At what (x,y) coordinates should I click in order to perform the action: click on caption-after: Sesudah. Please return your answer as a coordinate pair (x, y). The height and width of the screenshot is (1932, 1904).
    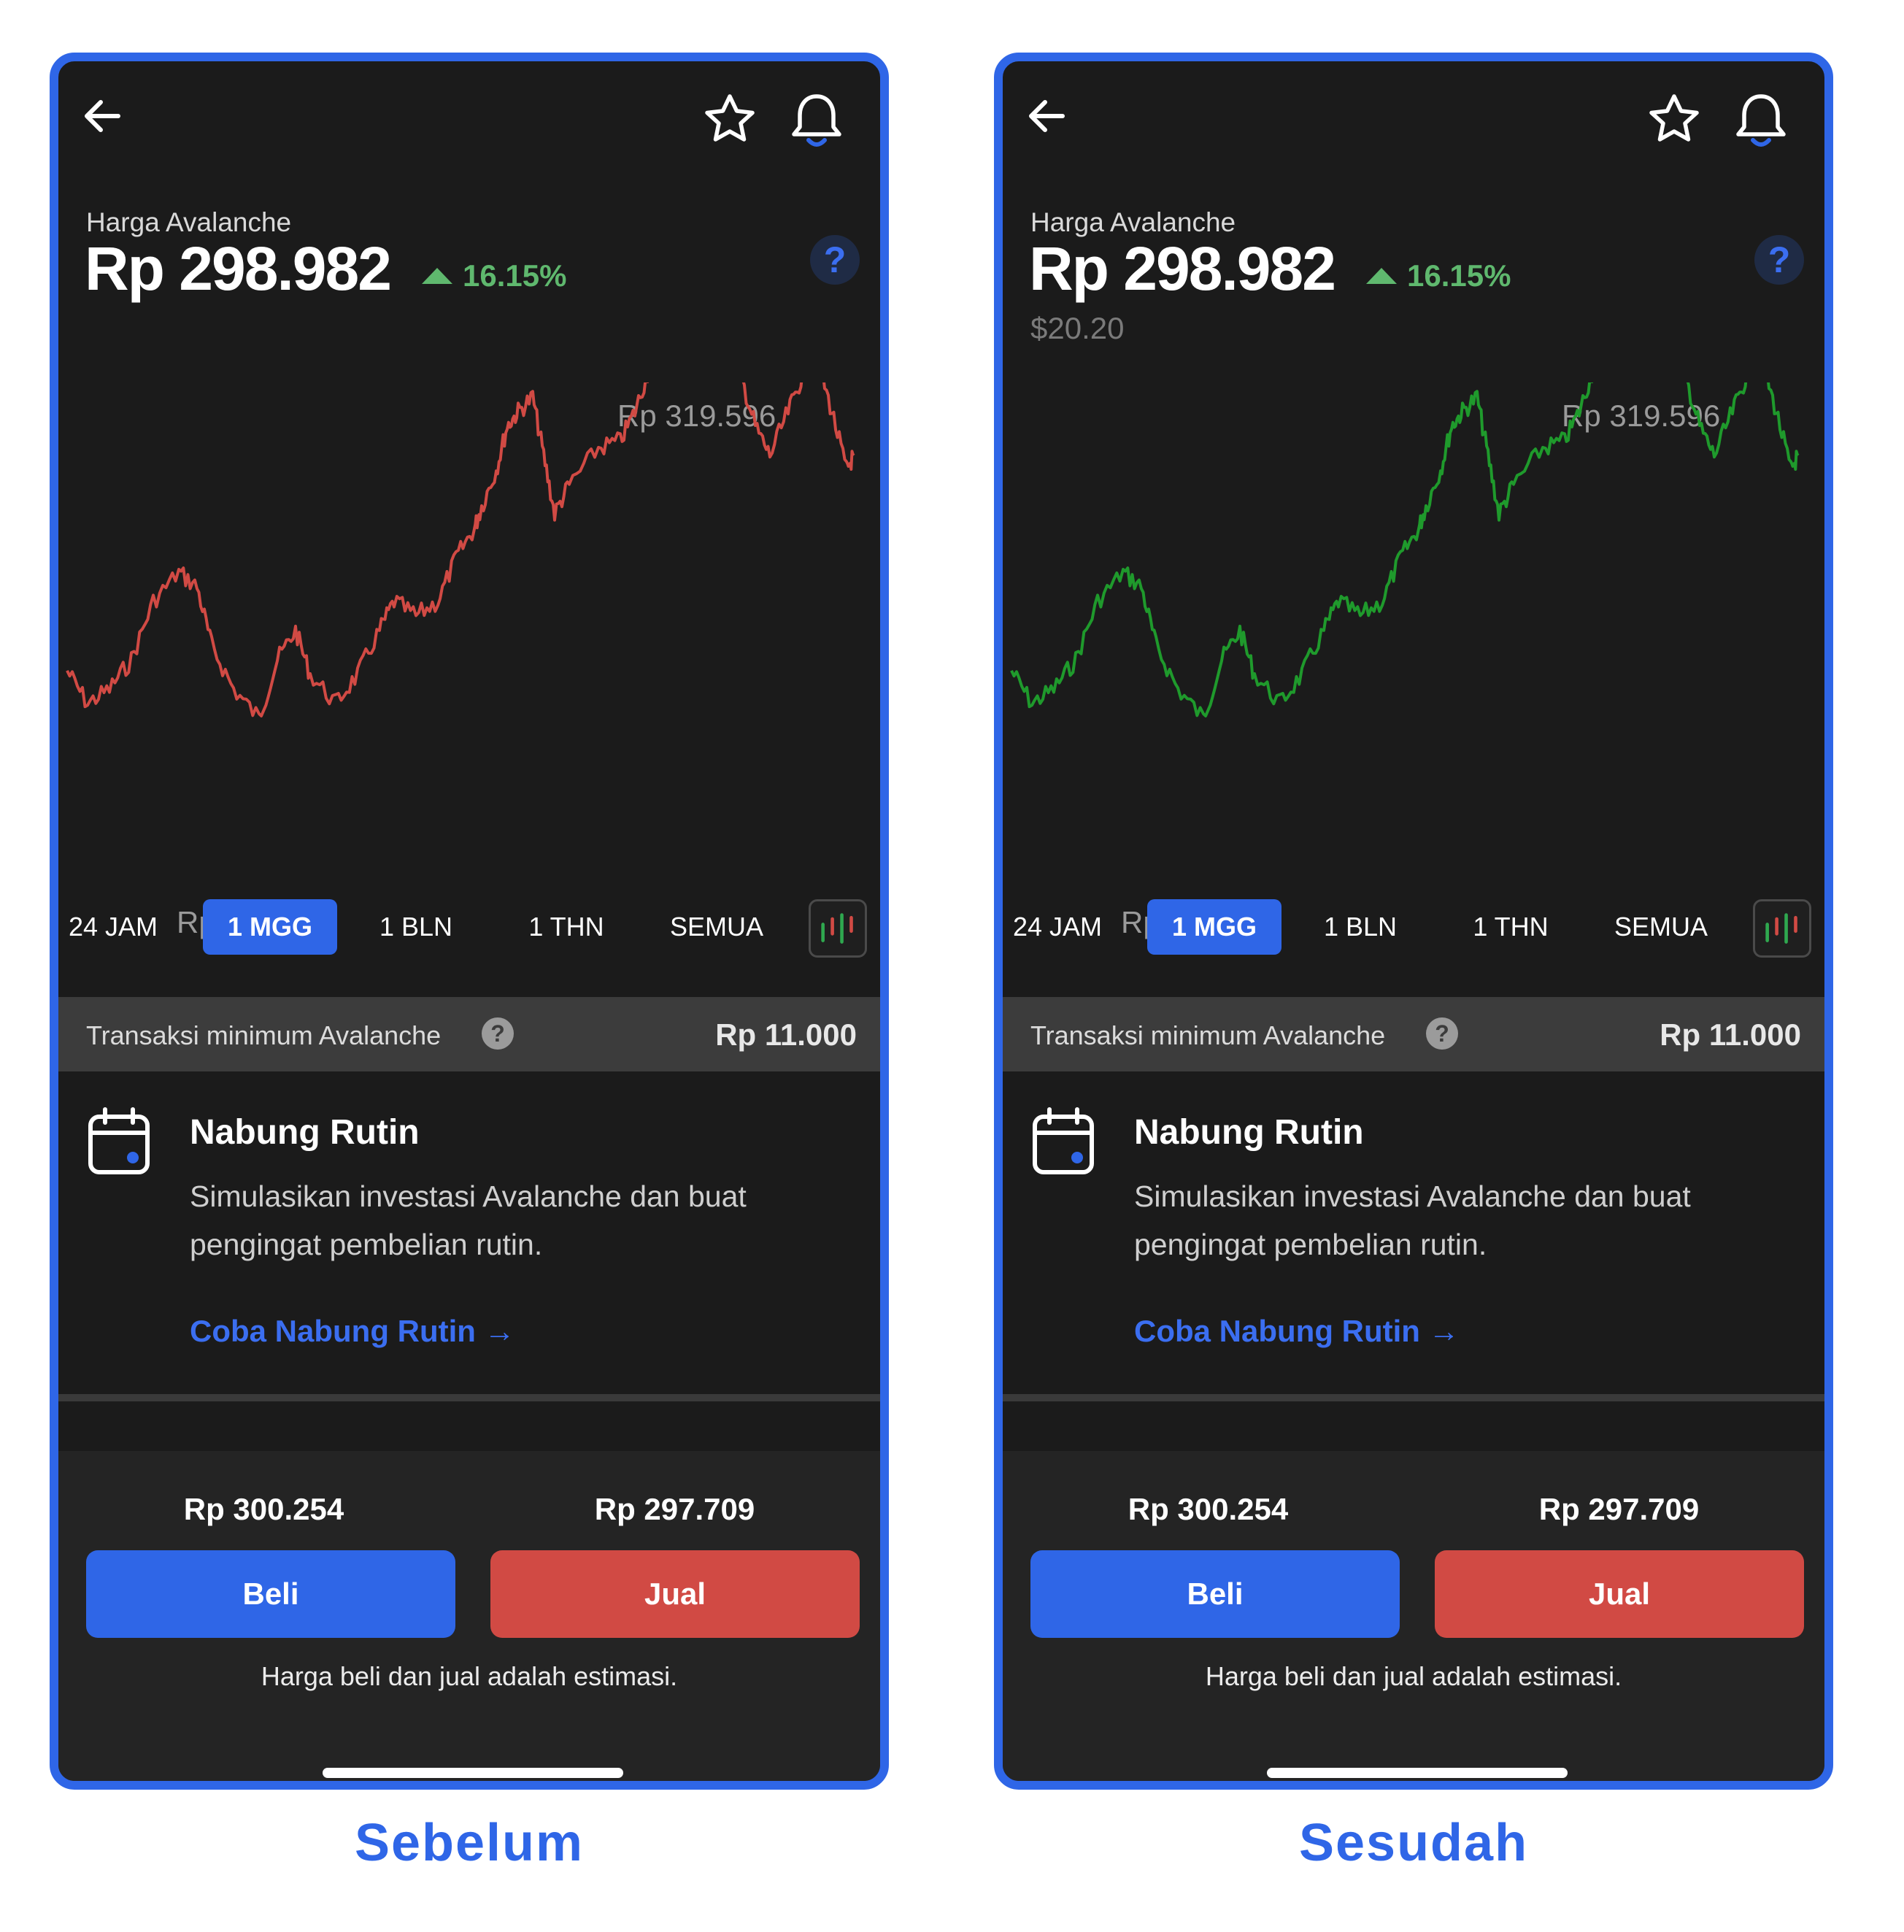
    Looking at the image, I should click on (1413, 1843).